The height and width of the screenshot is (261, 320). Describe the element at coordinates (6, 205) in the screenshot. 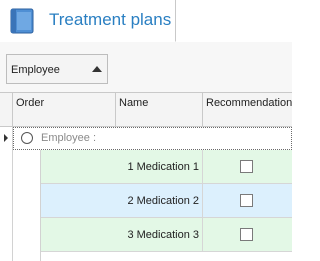

I see `row-indicator` at that location.